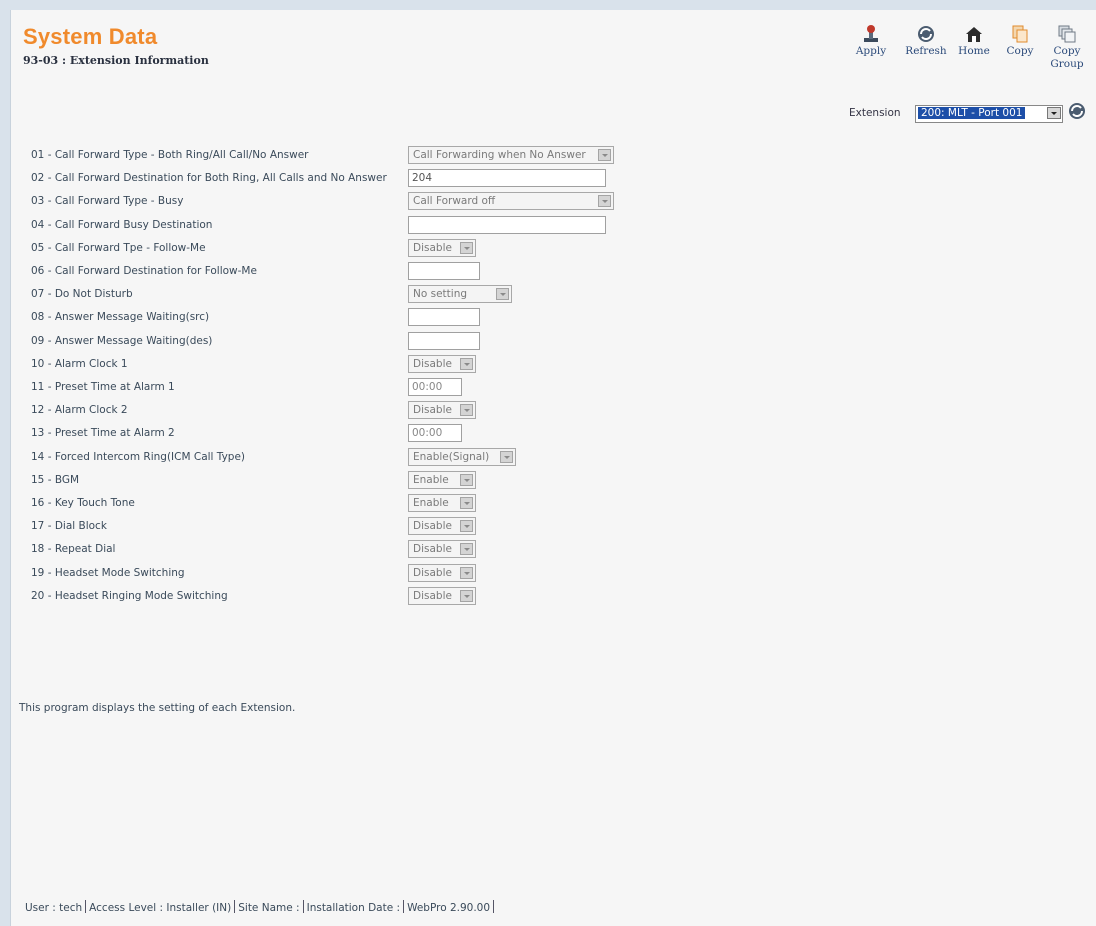 The width and height of the screenshot is (1096, 926). What do you see at coordinates (118, 247) in the screenshot?
I see `setting-label: 05 - Call Forward Tpe - Follow-Me` at bounding box center [118, 247].